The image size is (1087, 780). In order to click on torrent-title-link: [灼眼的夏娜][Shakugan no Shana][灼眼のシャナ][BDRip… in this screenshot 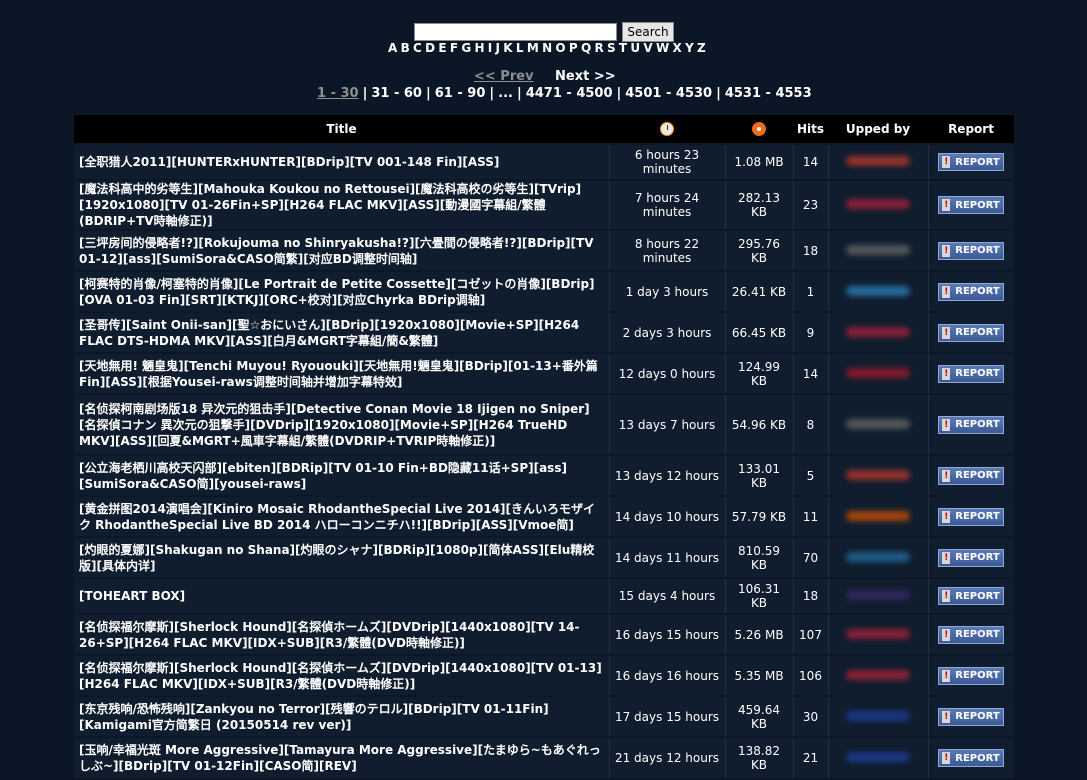, I will do `click(341, 557)`.